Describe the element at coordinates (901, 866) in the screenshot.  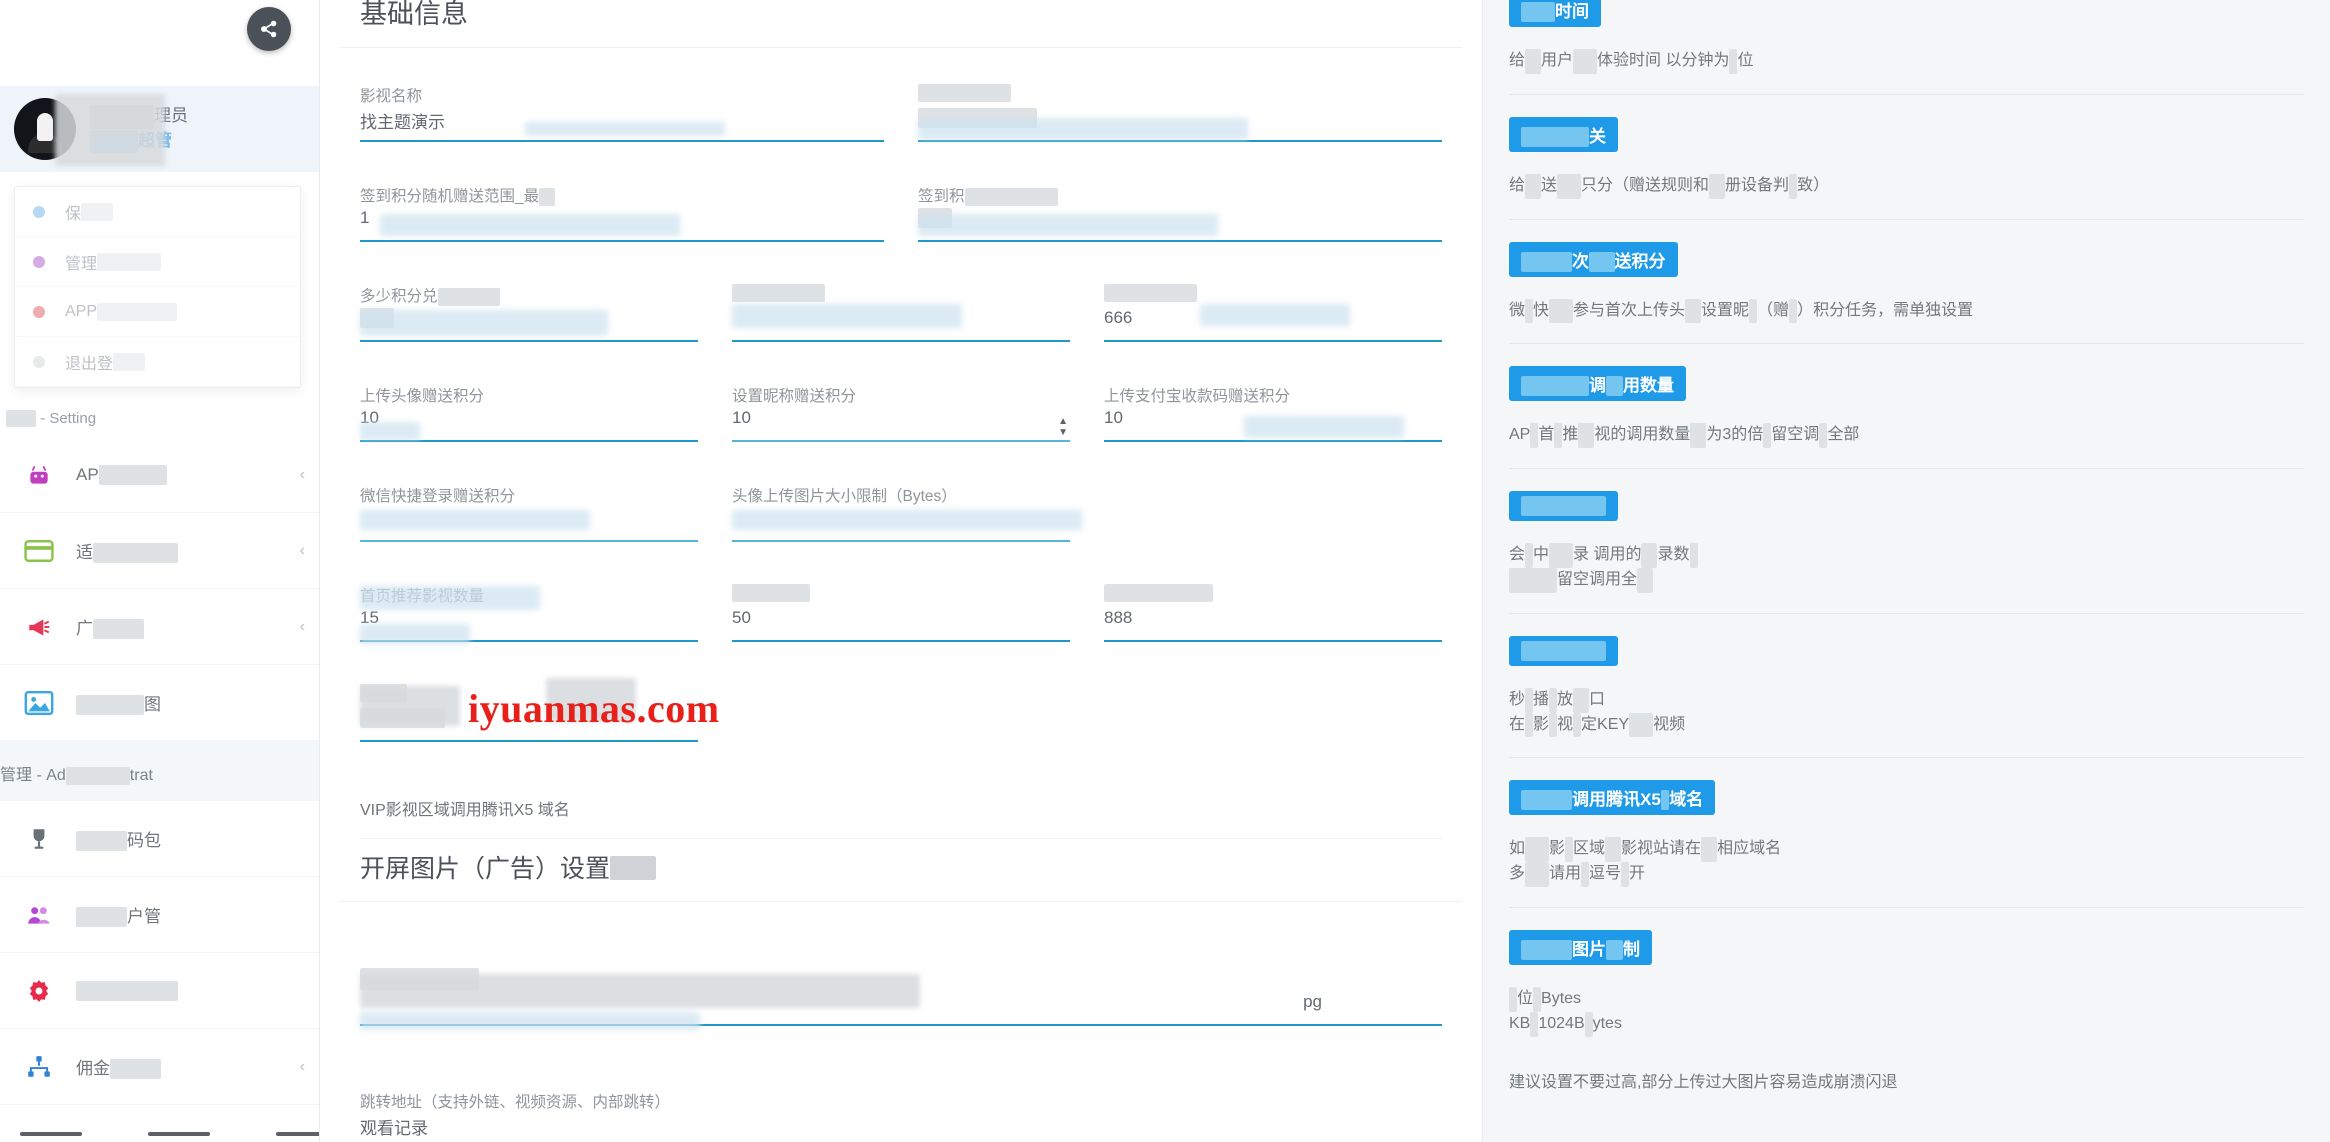
I see `section-title-splash: 开屏图片（广告）设置` at that location.